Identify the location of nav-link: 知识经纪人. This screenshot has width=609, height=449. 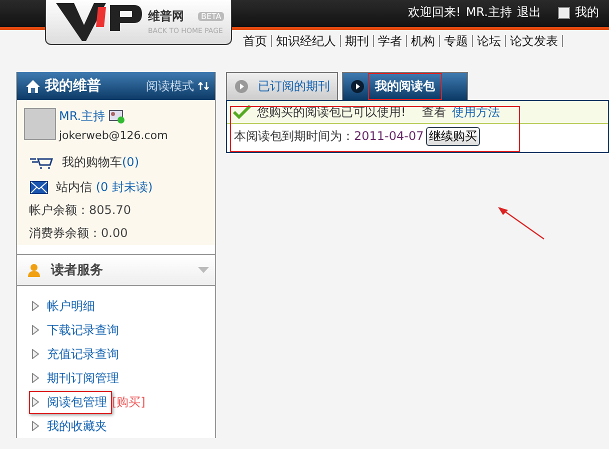
(306, 41).